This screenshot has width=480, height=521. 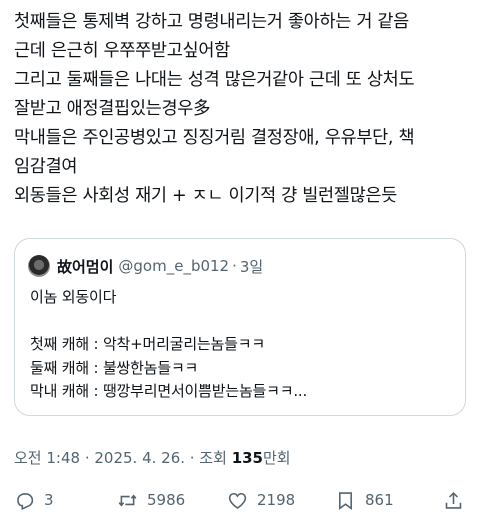 I want to click on retweet-count: 5986, so click(x=166, y=500).